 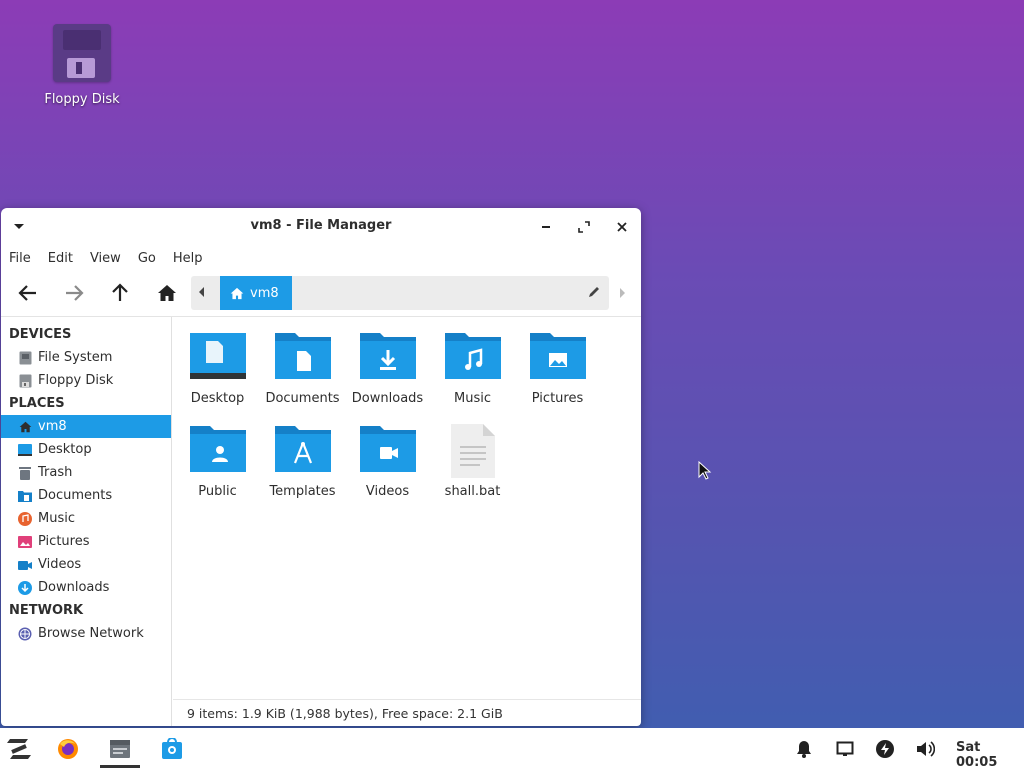 What do you see at coordinates (64, 541) in the screenshot?
I see `sidebar-item-label: Pictures` at bounding box center [64, 541].